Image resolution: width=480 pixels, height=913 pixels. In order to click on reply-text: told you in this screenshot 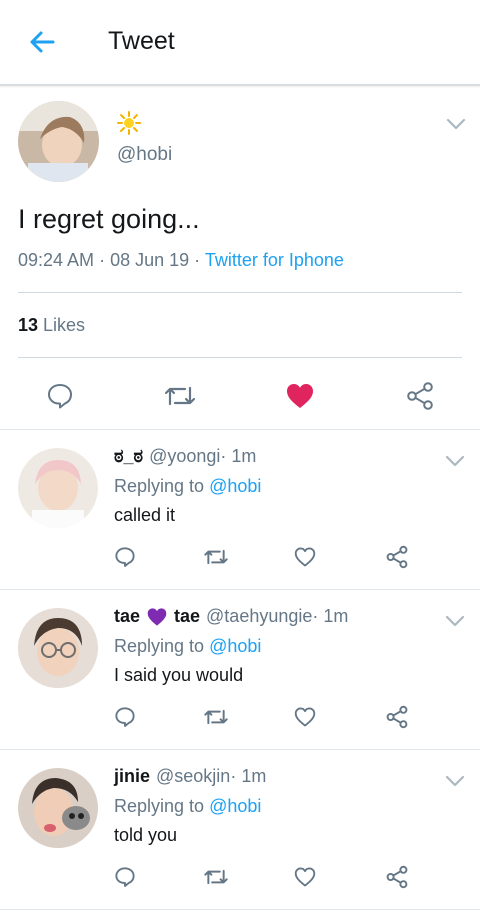, I will do `click(146, 835)`.